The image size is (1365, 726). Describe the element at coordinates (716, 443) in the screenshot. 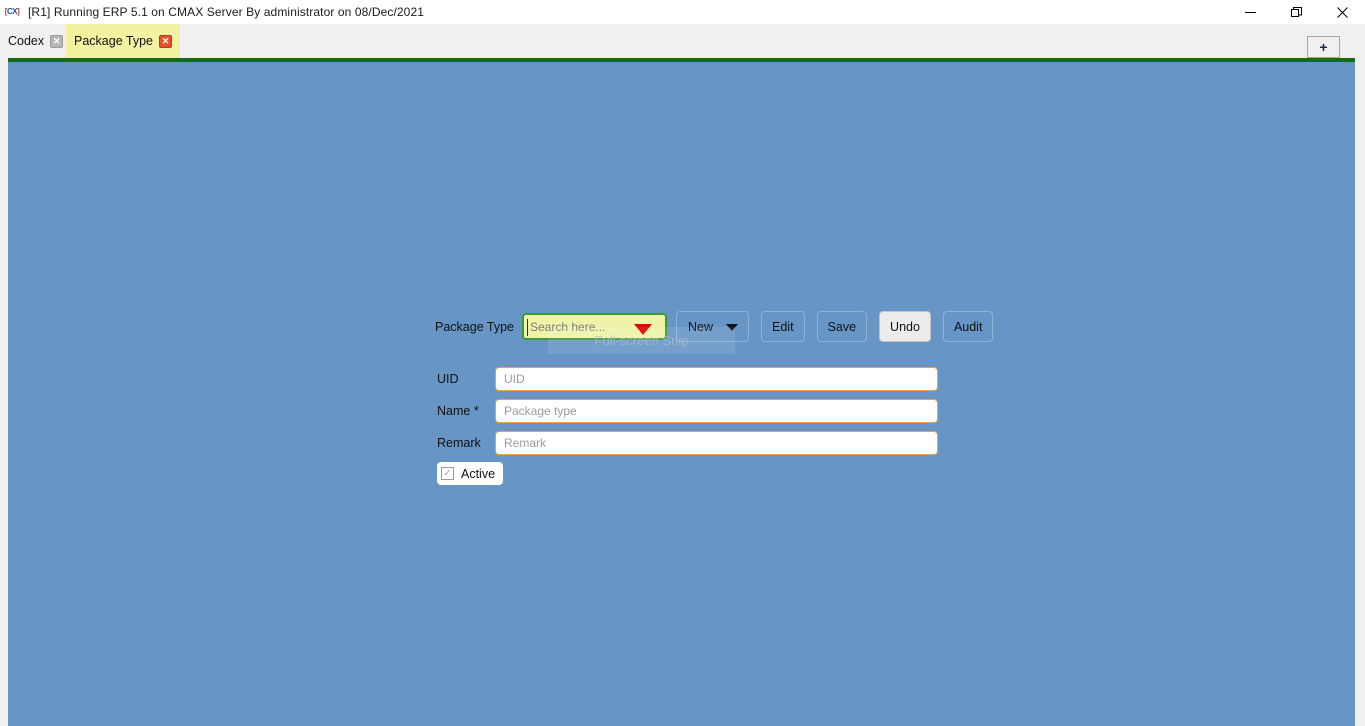

I see `remark-input` at that location.